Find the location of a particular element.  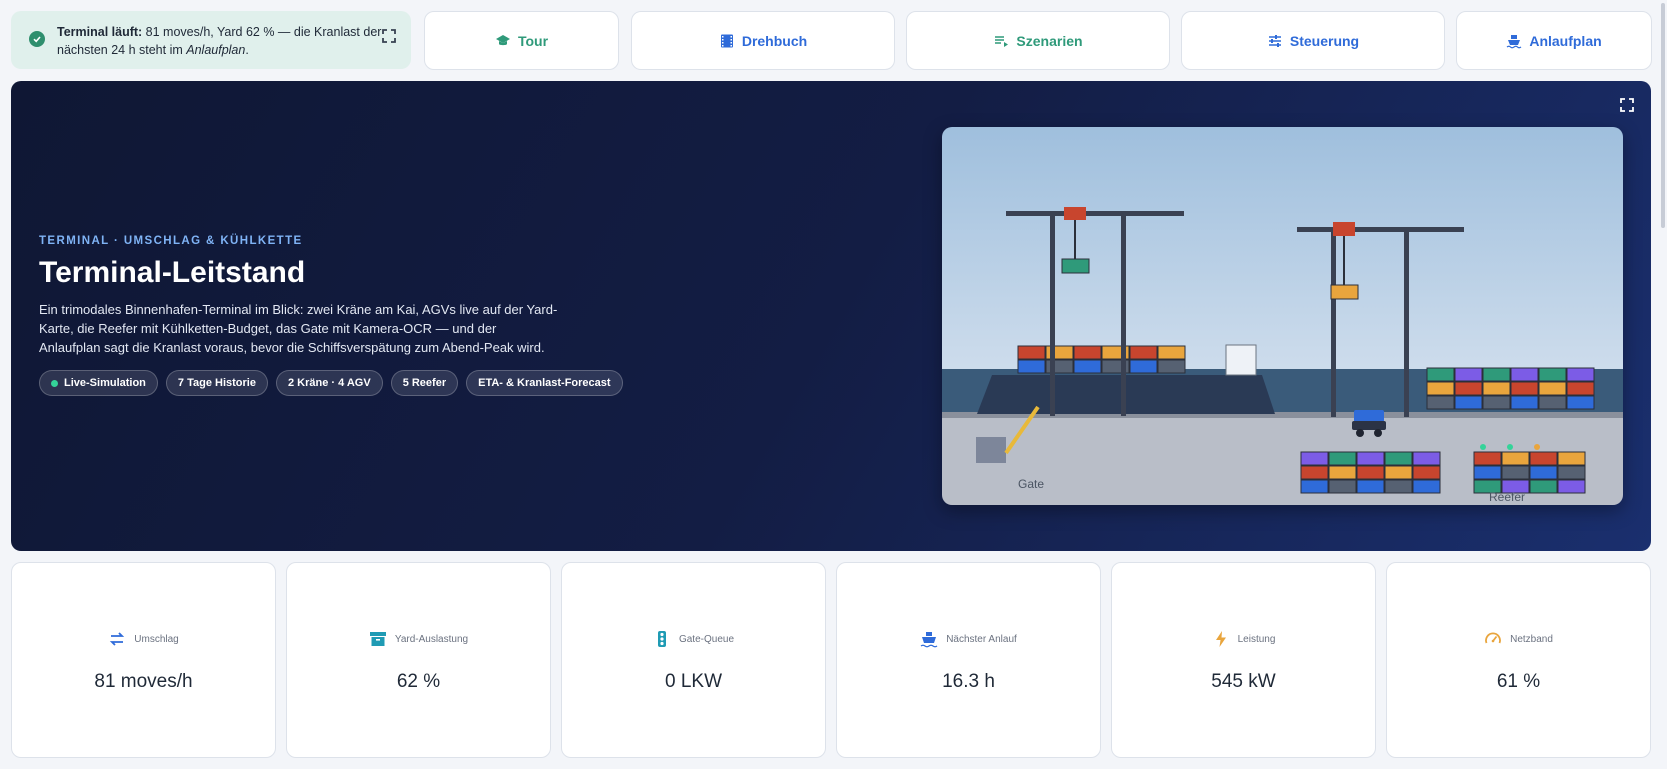

kpi-value: 81 moves/h is located at coordinates (143, 681).